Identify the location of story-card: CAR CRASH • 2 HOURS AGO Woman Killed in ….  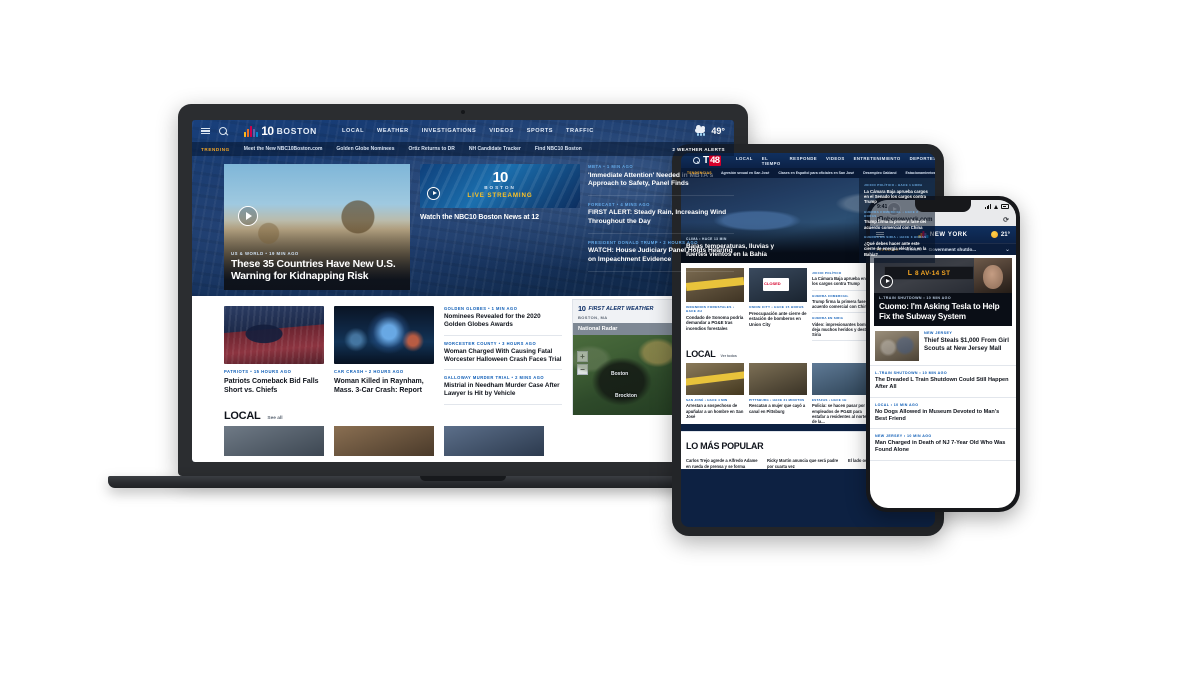
(384, 350).